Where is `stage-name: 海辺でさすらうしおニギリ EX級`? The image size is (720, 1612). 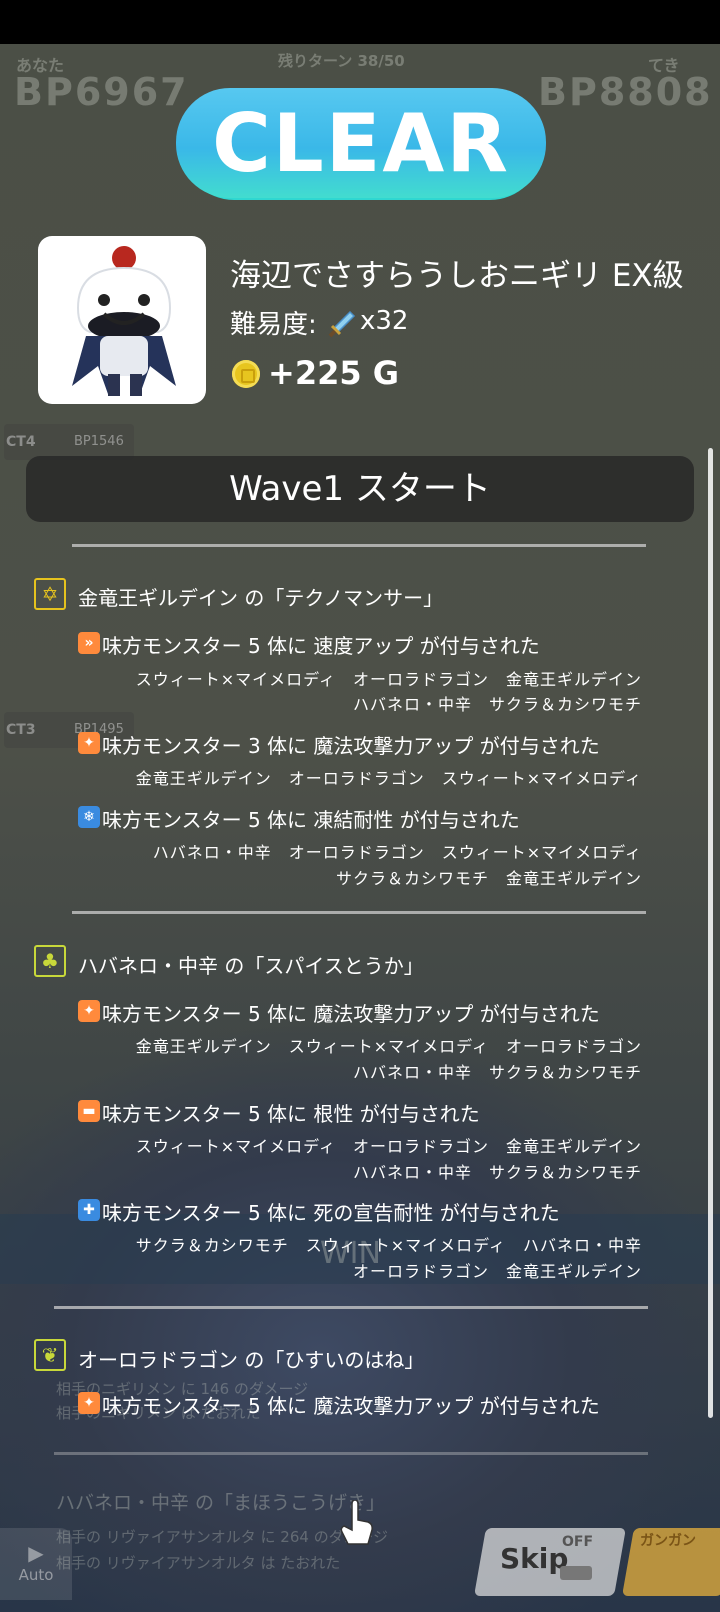
stage-name: 海辺でさすらうしおニギリ EX級 is located at coordinates (457, 276).